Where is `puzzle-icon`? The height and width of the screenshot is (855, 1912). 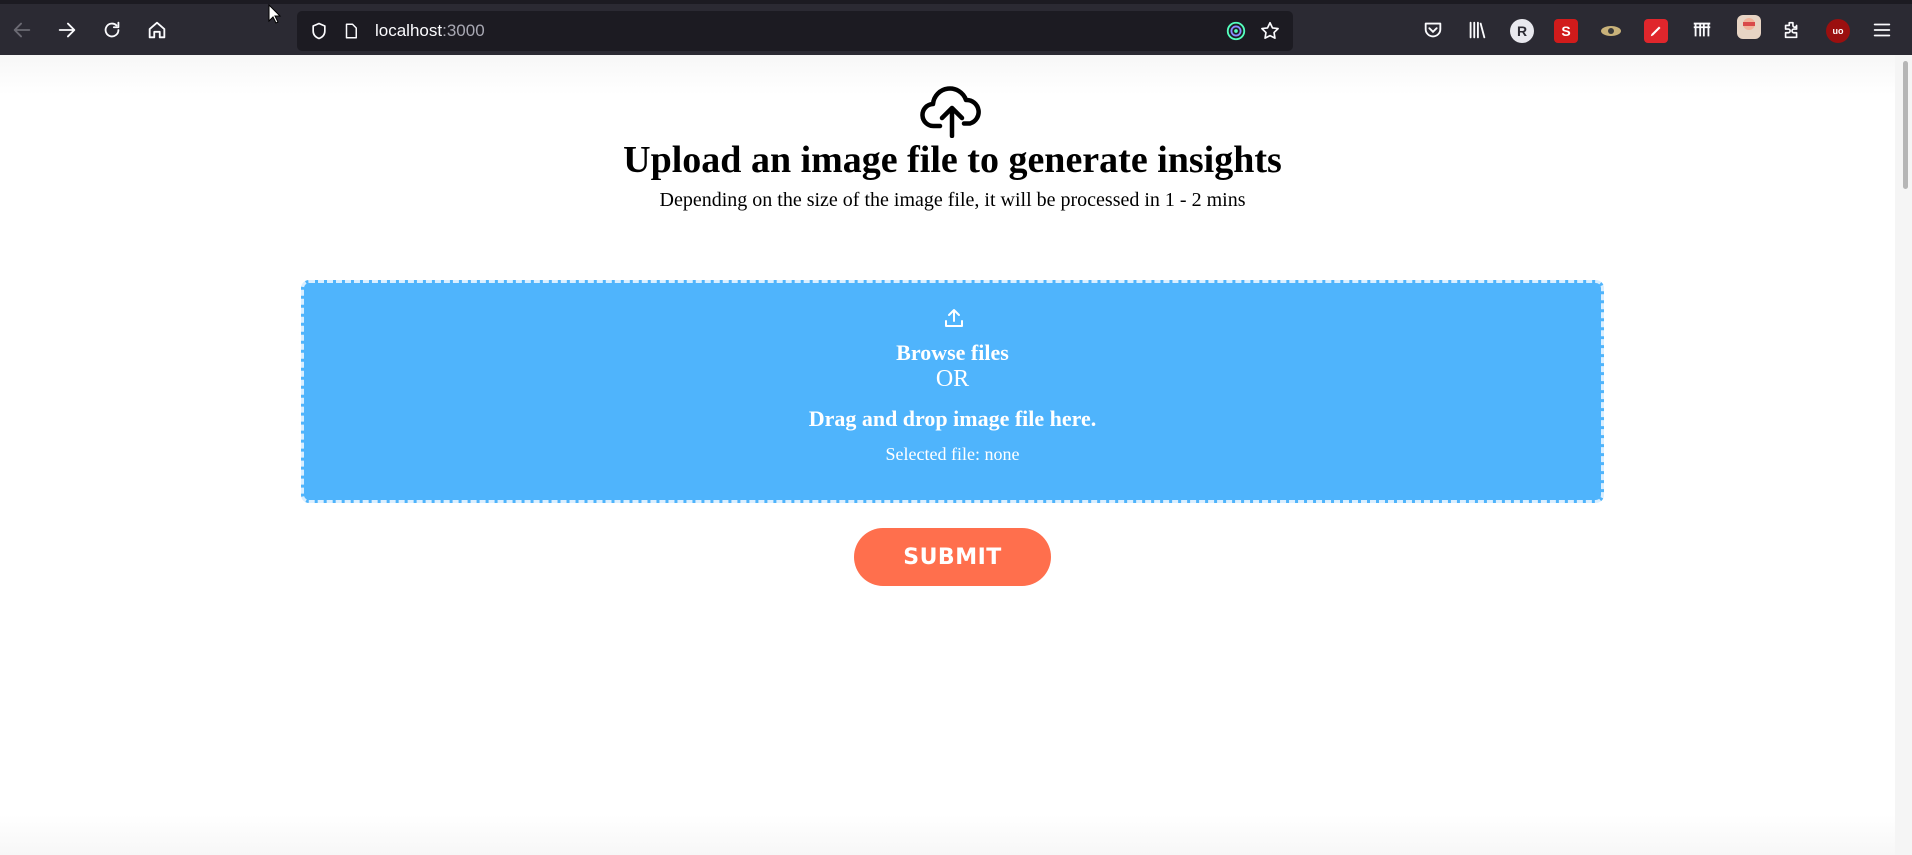 puzzle-icon is located at coordinates (1791, 30).